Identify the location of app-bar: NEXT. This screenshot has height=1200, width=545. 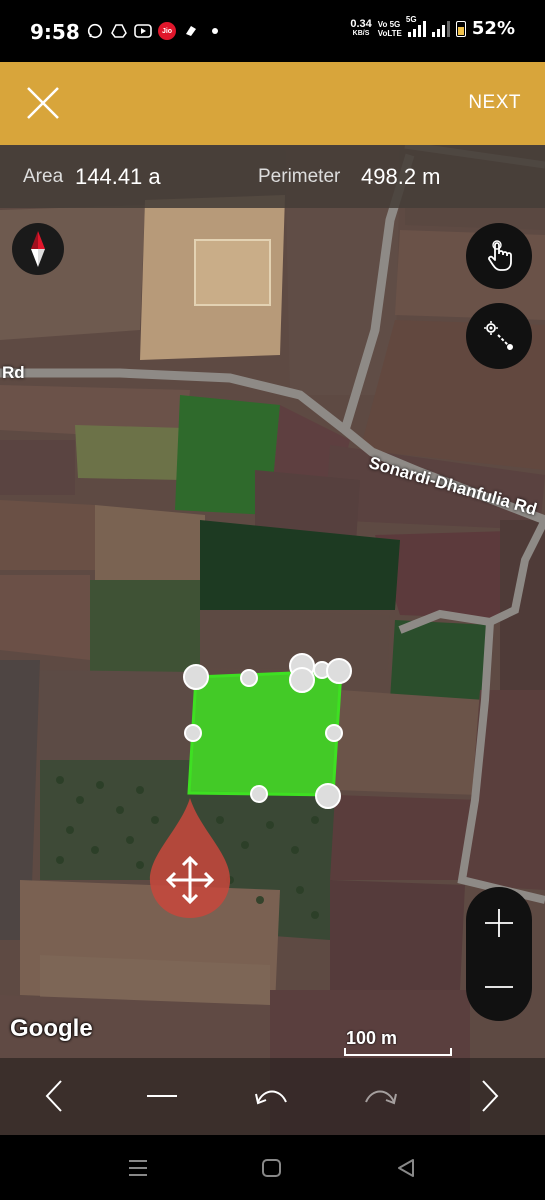
(272, 103).